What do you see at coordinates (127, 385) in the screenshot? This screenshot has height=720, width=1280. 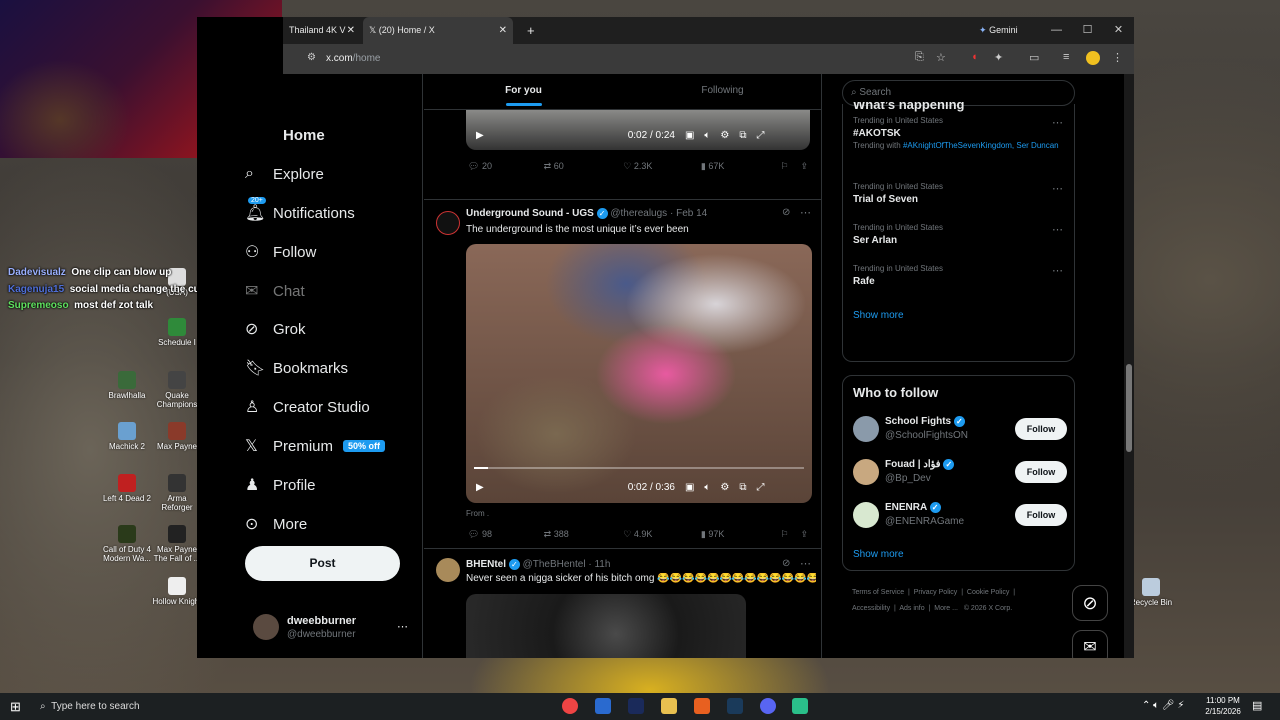 I see `desktop-icon-brawlhalla: Brawlhalla` at bounding box center [127, 385].